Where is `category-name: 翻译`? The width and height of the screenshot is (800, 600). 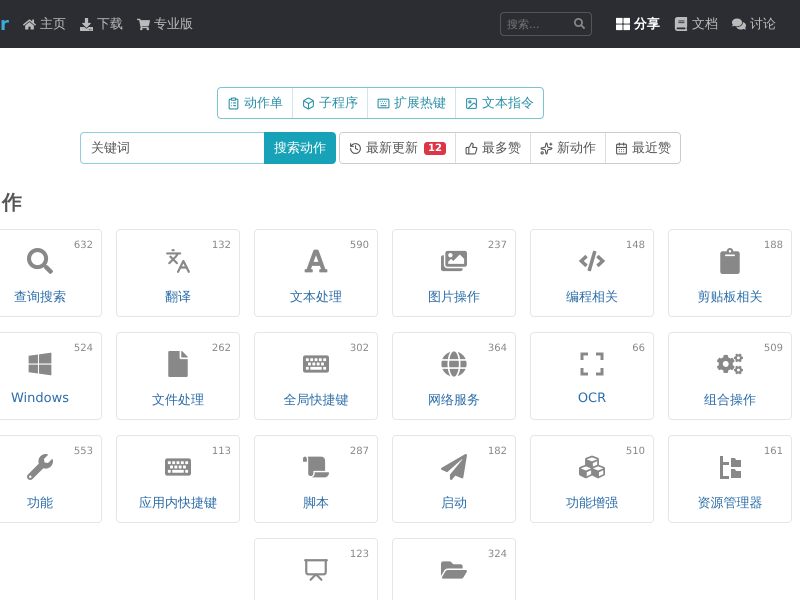
category-name: 翻译 is located at coordinates (178, 297).